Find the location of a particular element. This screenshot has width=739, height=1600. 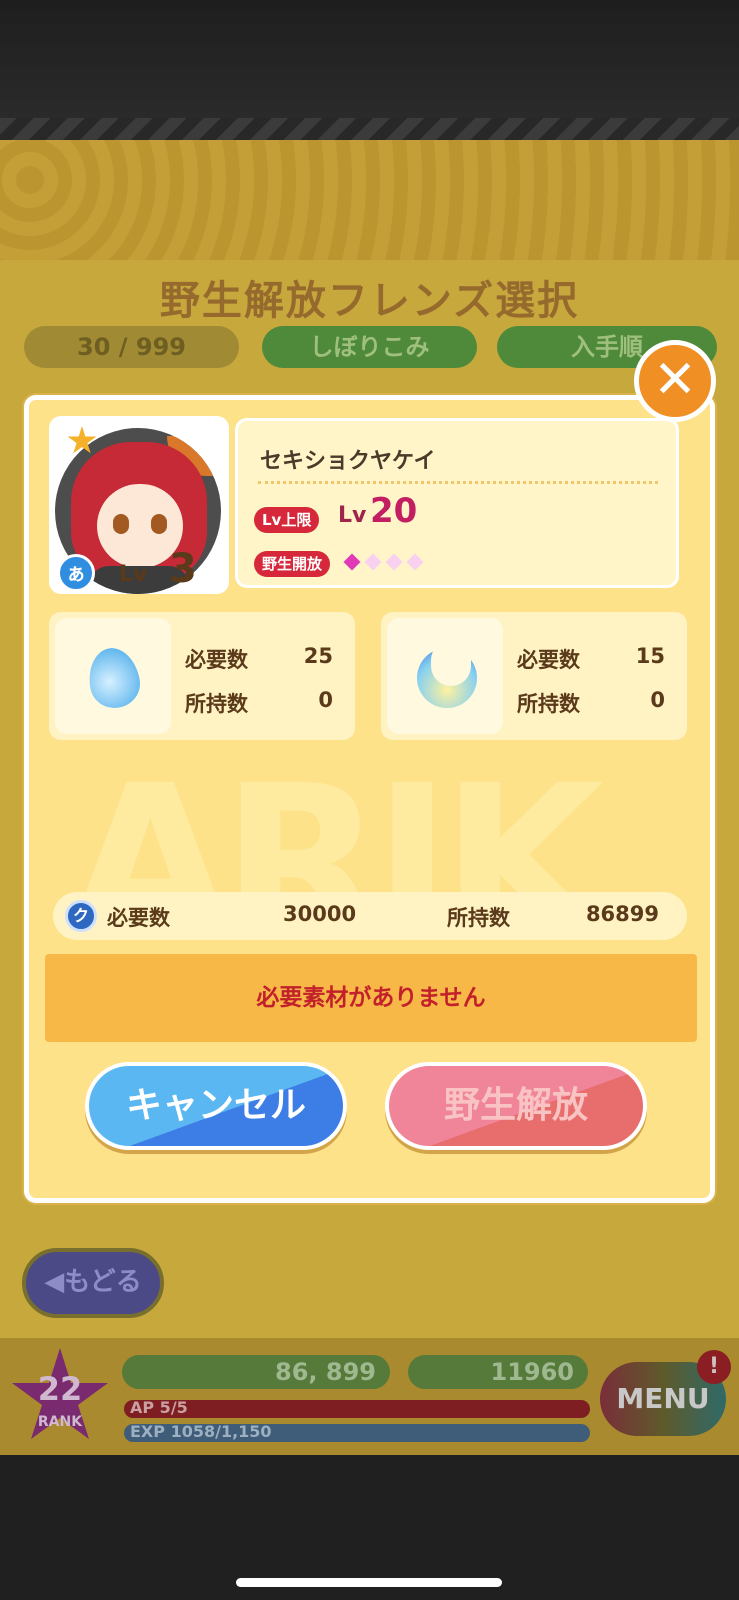

wild-release-stage is located at coordinates (386, 562).